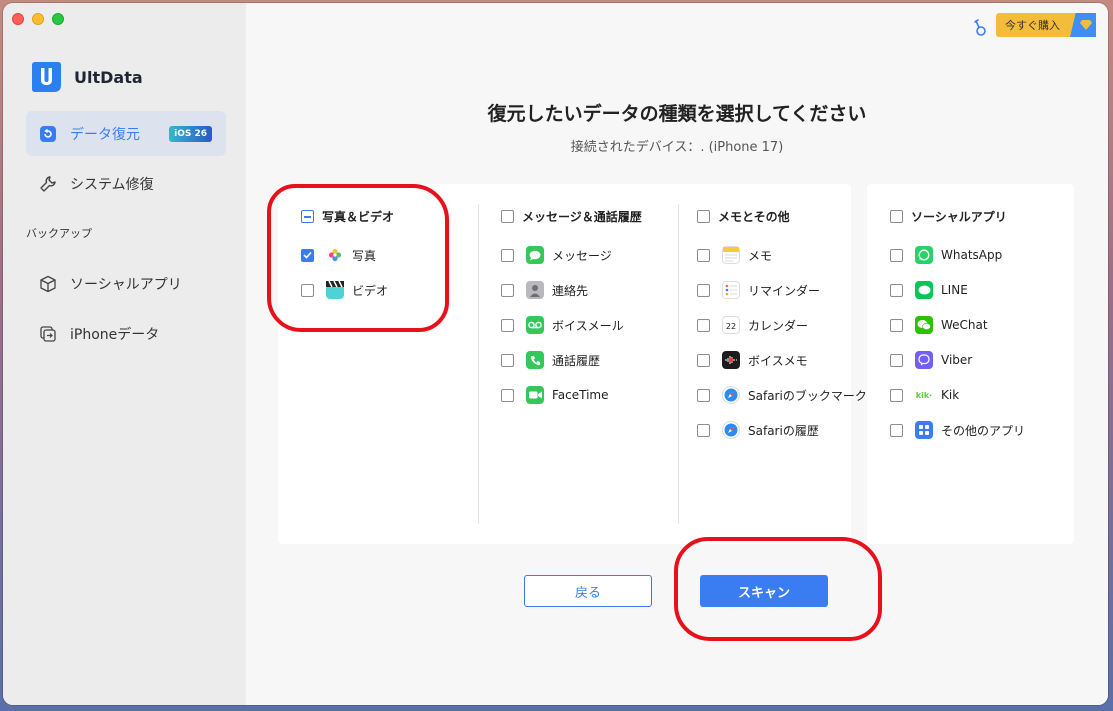  I want to click on minimize-window-button, so click(38, 19).